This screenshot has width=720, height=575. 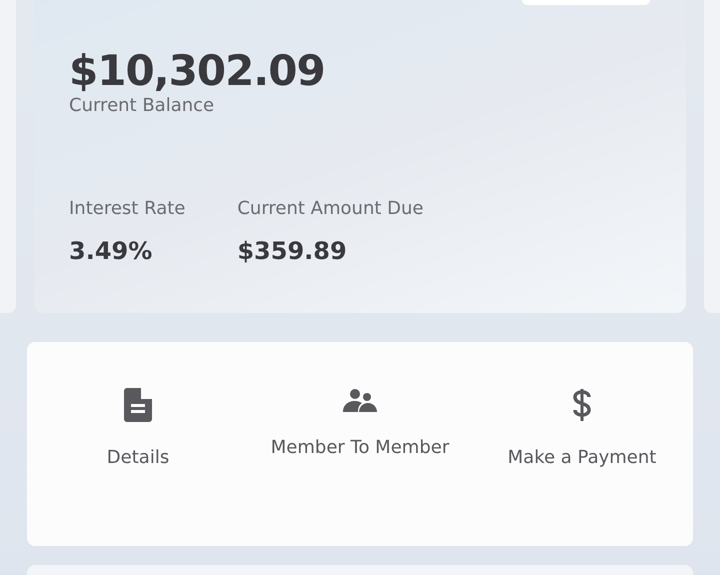 What do you see at coordinates (360, 400) in the screenshot?
I see `people-icon` at bounding box center [360, 400].